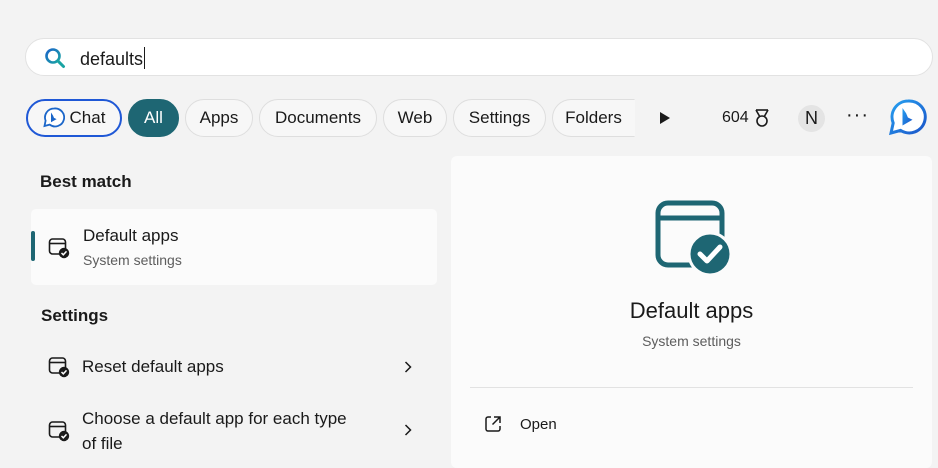  I want to click on tab-settings-label: Settings, so click(499, 117).